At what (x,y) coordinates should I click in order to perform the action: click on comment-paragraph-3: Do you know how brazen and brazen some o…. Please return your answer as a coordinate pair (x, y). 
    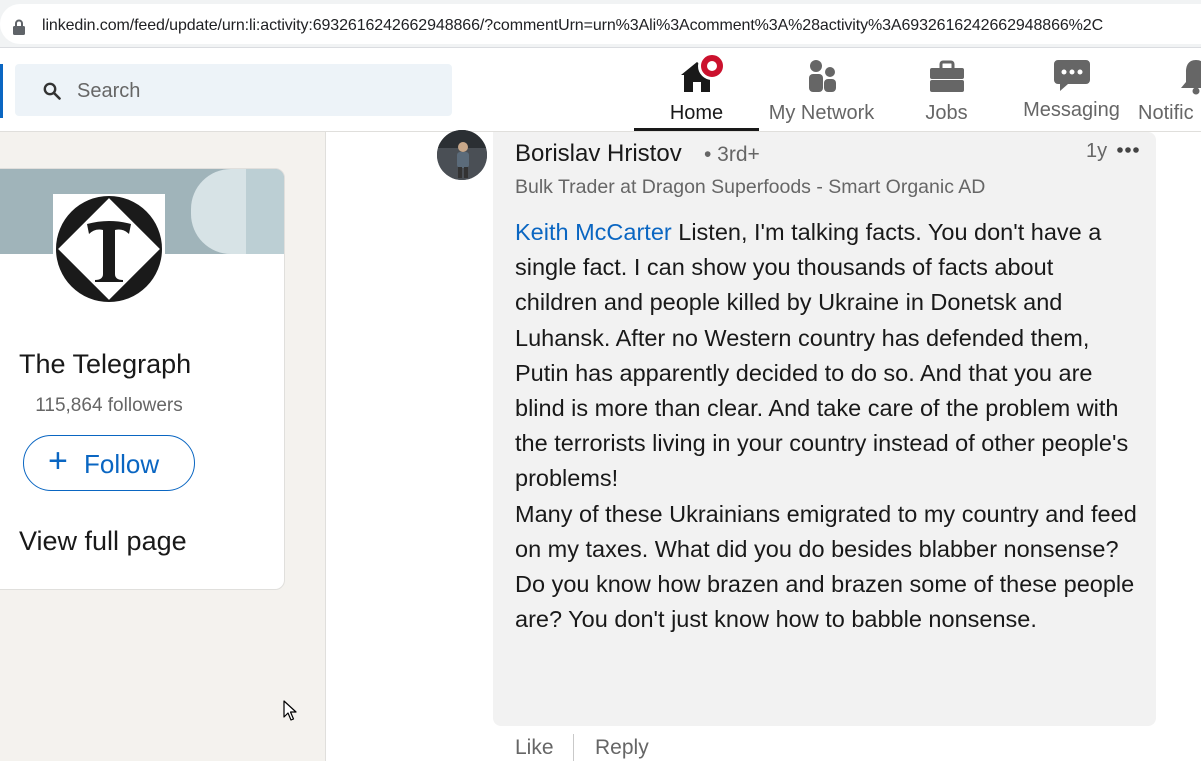
    Looking at the image, I should click on (825, 602).